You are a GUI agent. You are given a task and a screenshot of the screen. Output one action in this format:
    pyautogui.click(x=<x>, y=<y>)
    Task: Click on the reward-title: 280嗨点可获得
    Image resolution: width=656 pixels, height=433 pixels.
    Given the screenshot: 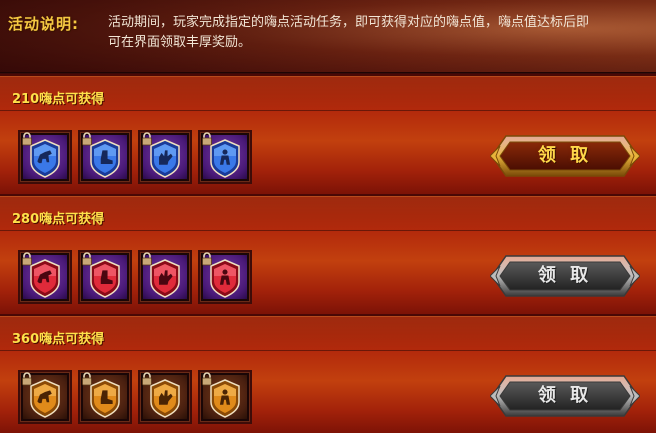 What is the action you would take?
    pyautogui.click(x=58, y=219)
    